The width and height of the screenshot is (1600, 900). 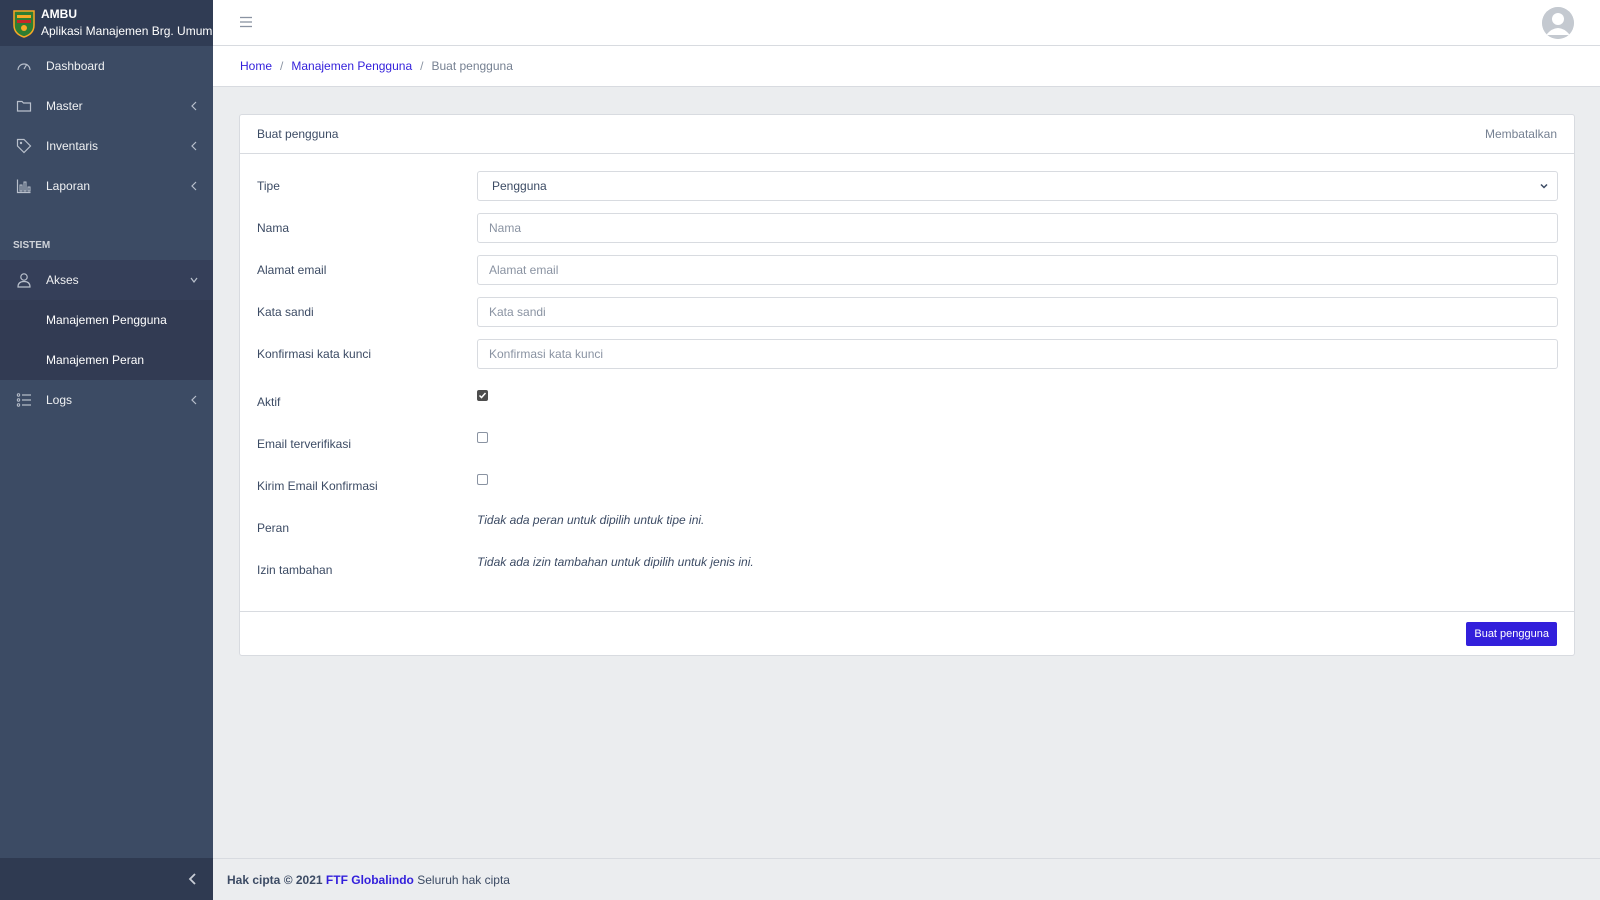 I want to click on form-row-aktif: Aktif, so click(x=907, y=402).